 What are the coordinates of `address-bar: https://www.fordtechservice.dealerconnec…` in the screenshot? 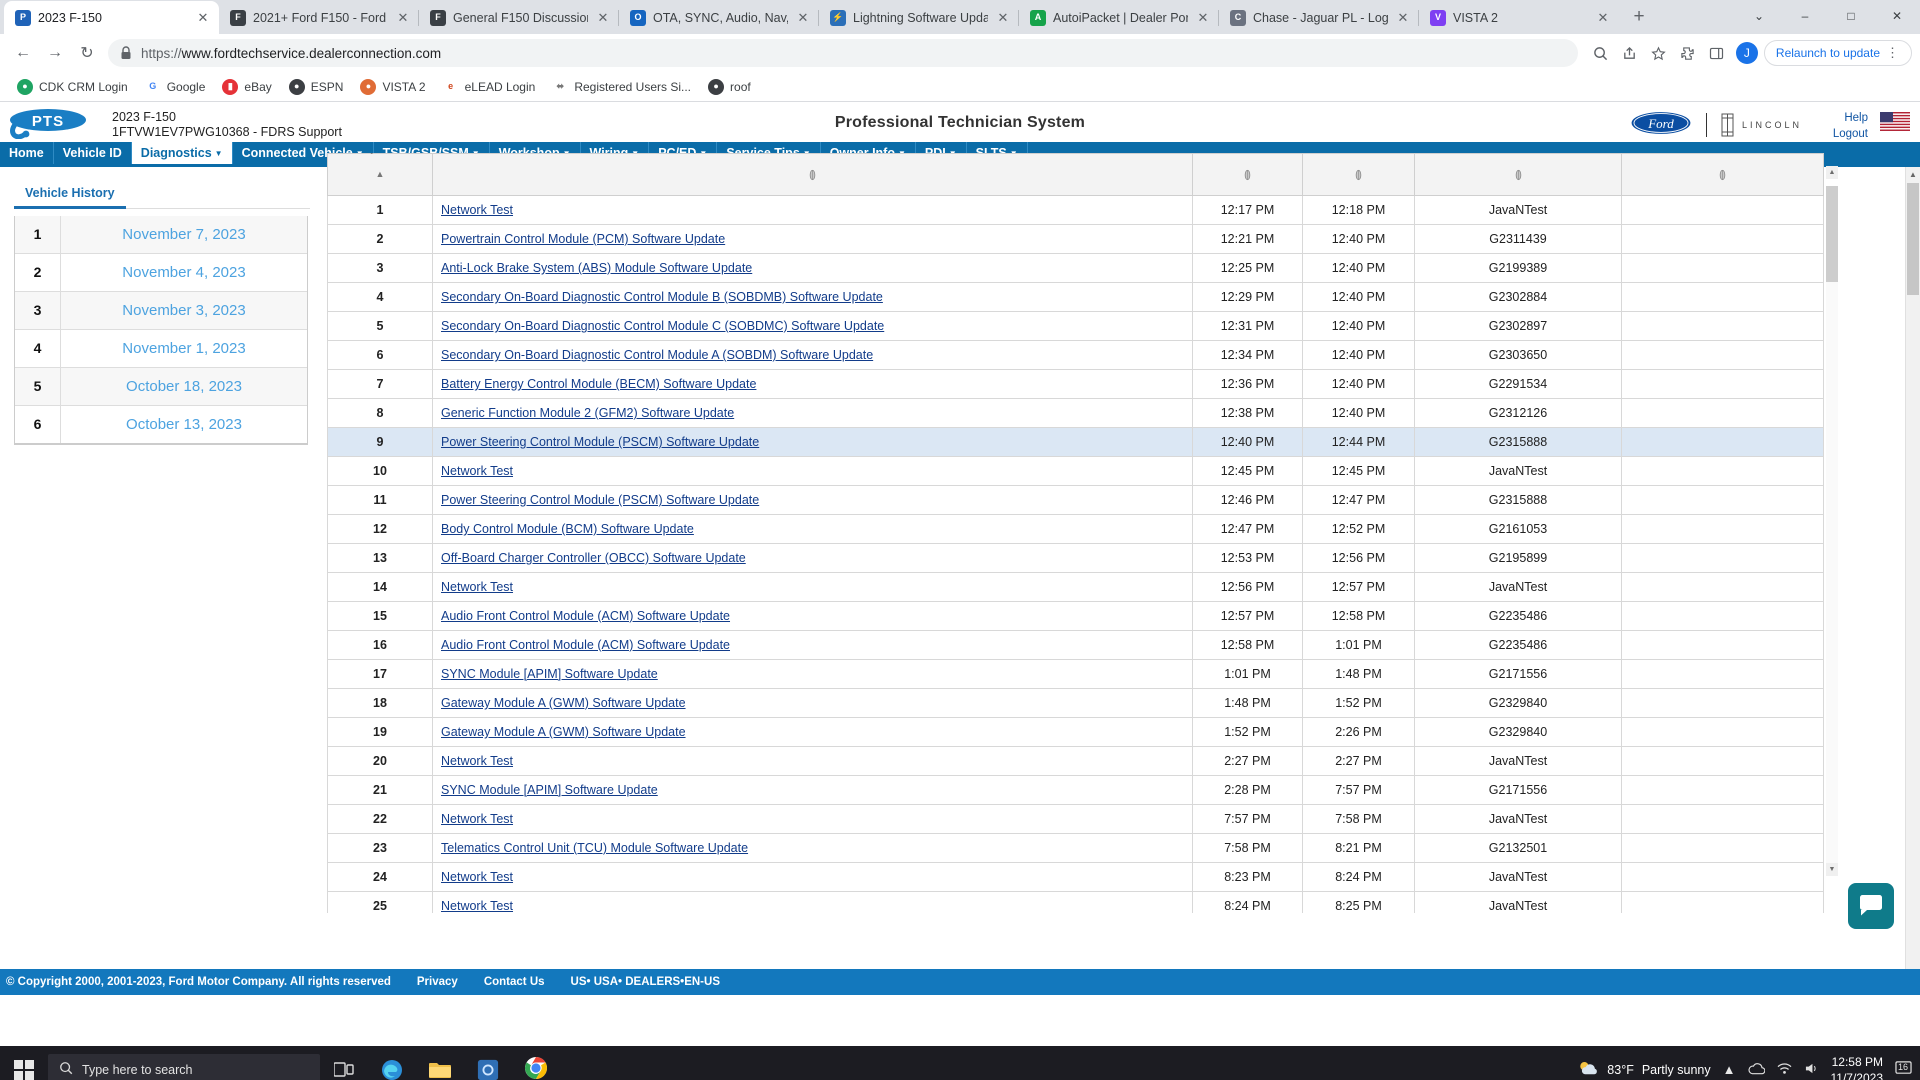 It's located at (843, 53).